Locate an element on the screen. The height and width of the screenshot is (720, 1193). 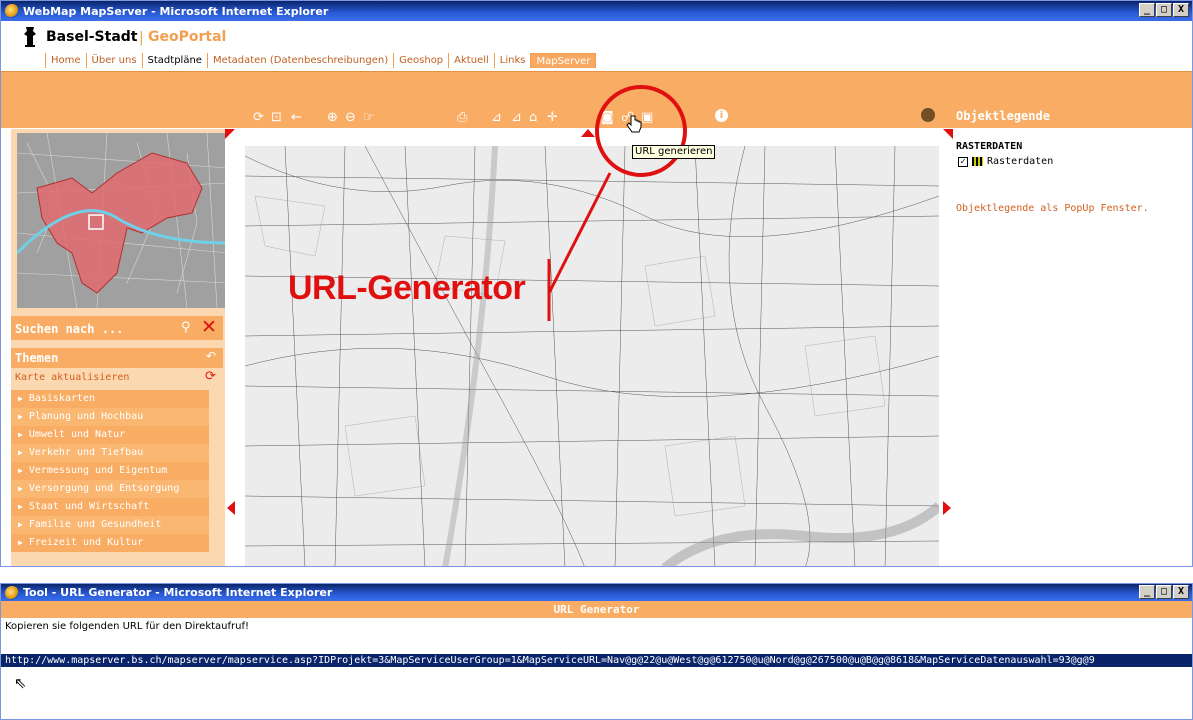
raster-swatch-icon is located at coordinates (977, 161).